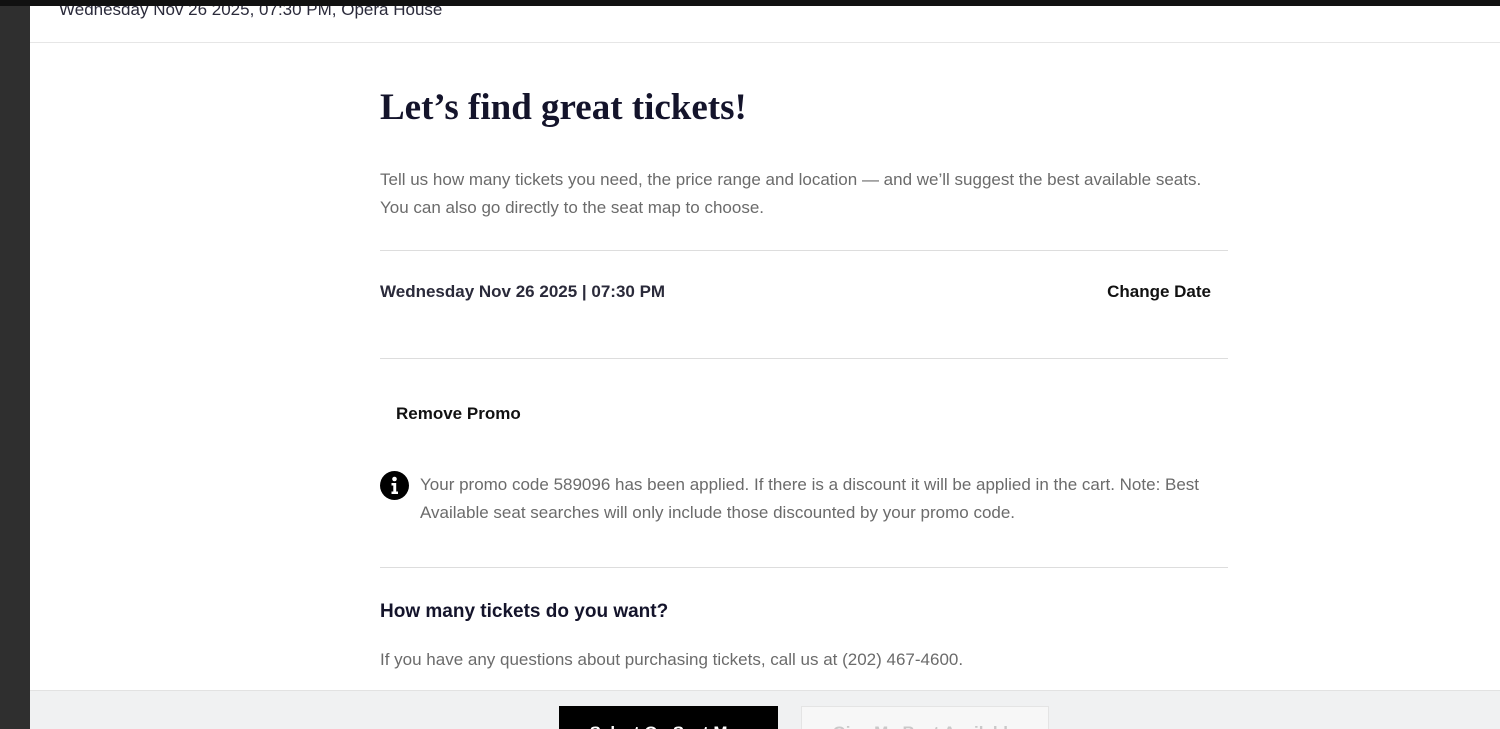 This screenshot has height=729, width=1500. Describe the element at coordinates (458, 414) in the screenshot. I see `remove-promo-button: Remove Promo` at that location.